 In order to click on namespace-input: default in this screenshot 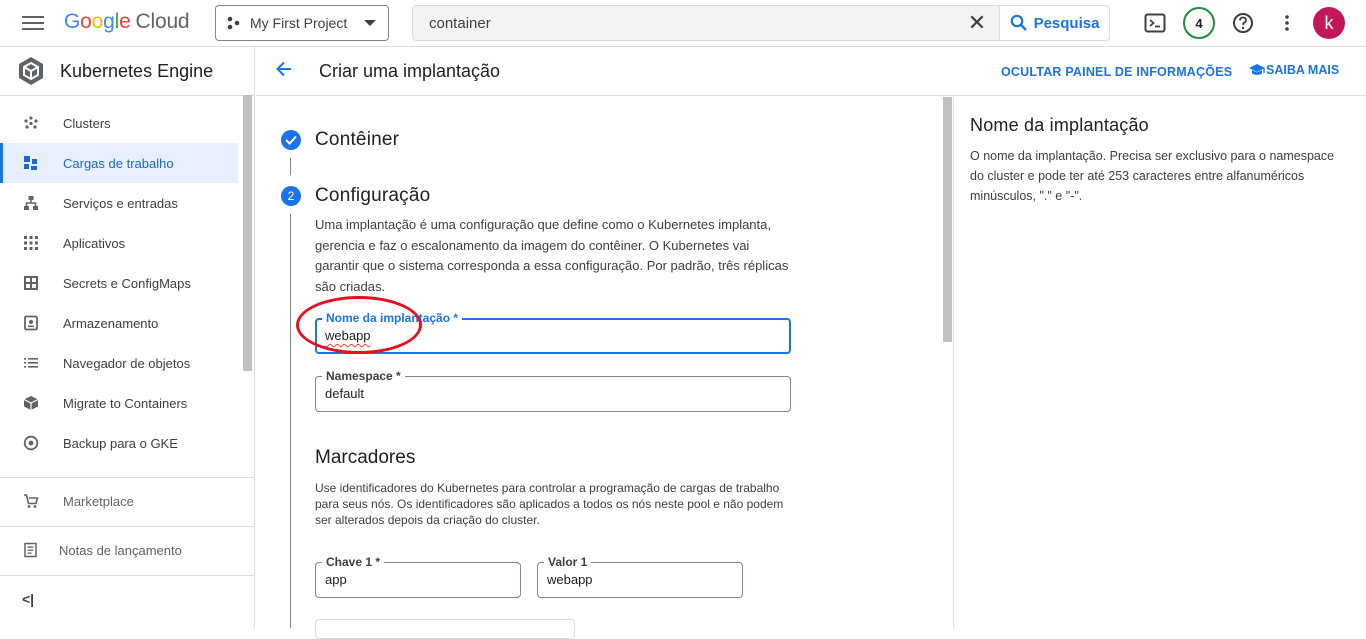, I will do `click(344, 393)`.